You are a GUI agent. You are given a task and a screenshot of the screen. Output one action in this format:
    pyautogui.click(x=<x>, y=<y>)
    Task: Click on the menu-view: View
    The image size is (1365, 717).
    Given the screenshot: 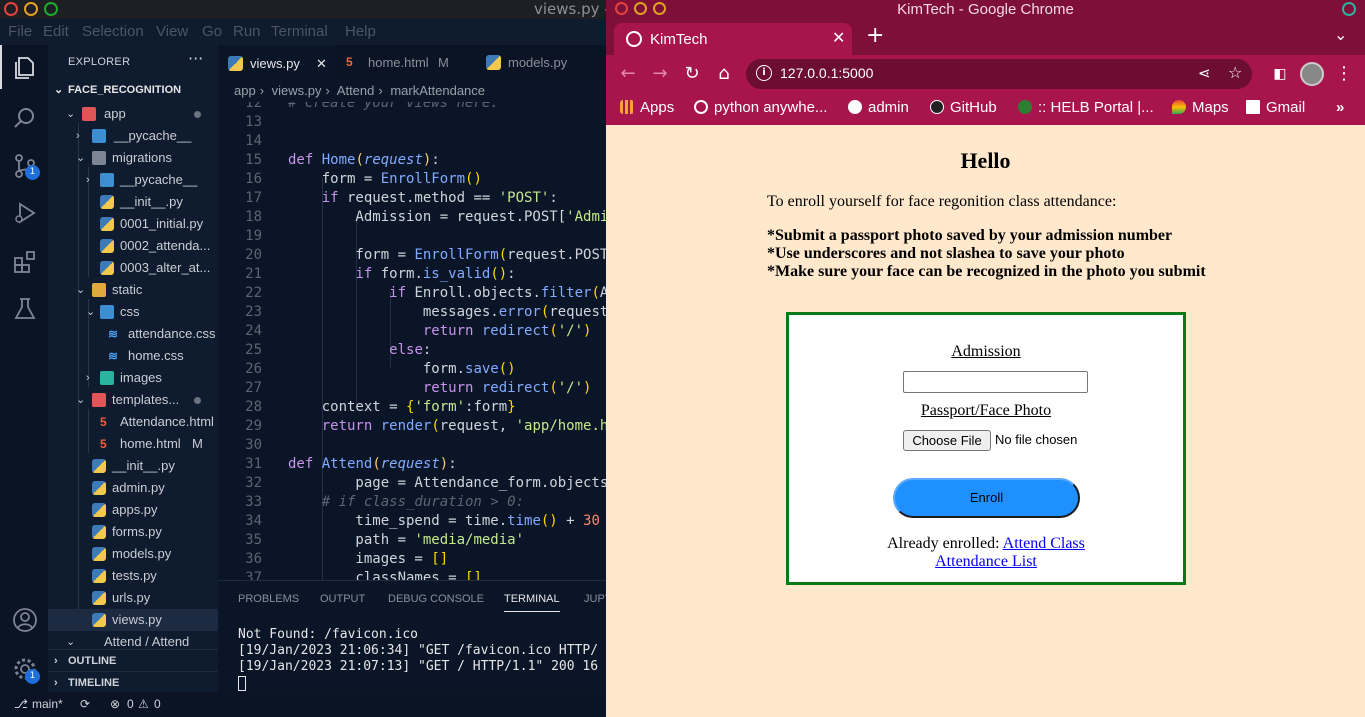 What is the action you would take?
    pyautogui.click(x=172, y=31)
    